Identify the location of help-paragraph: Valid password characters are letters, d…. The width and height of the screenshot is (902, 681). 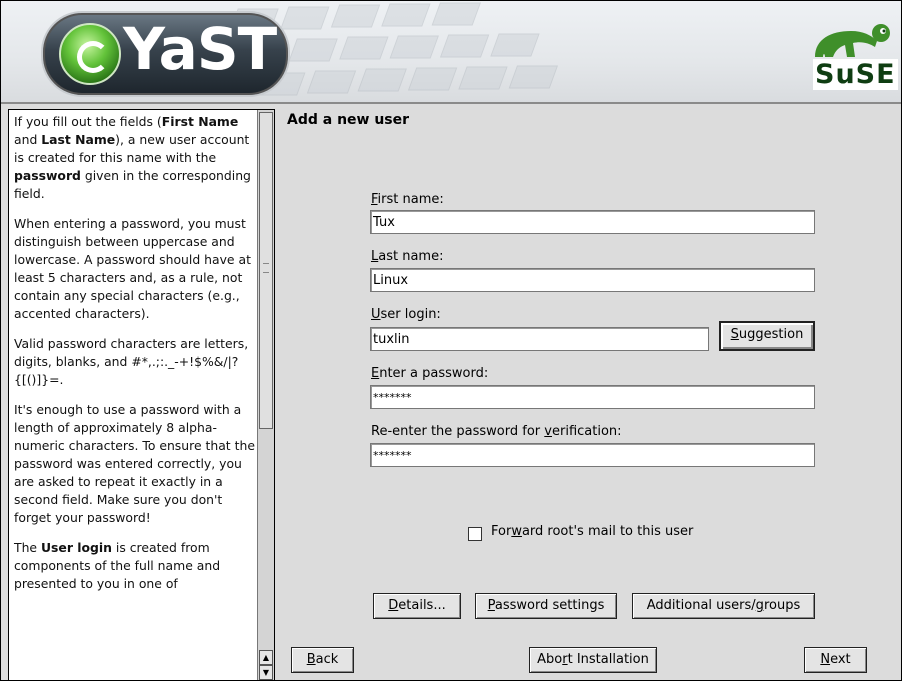
(131, 361).